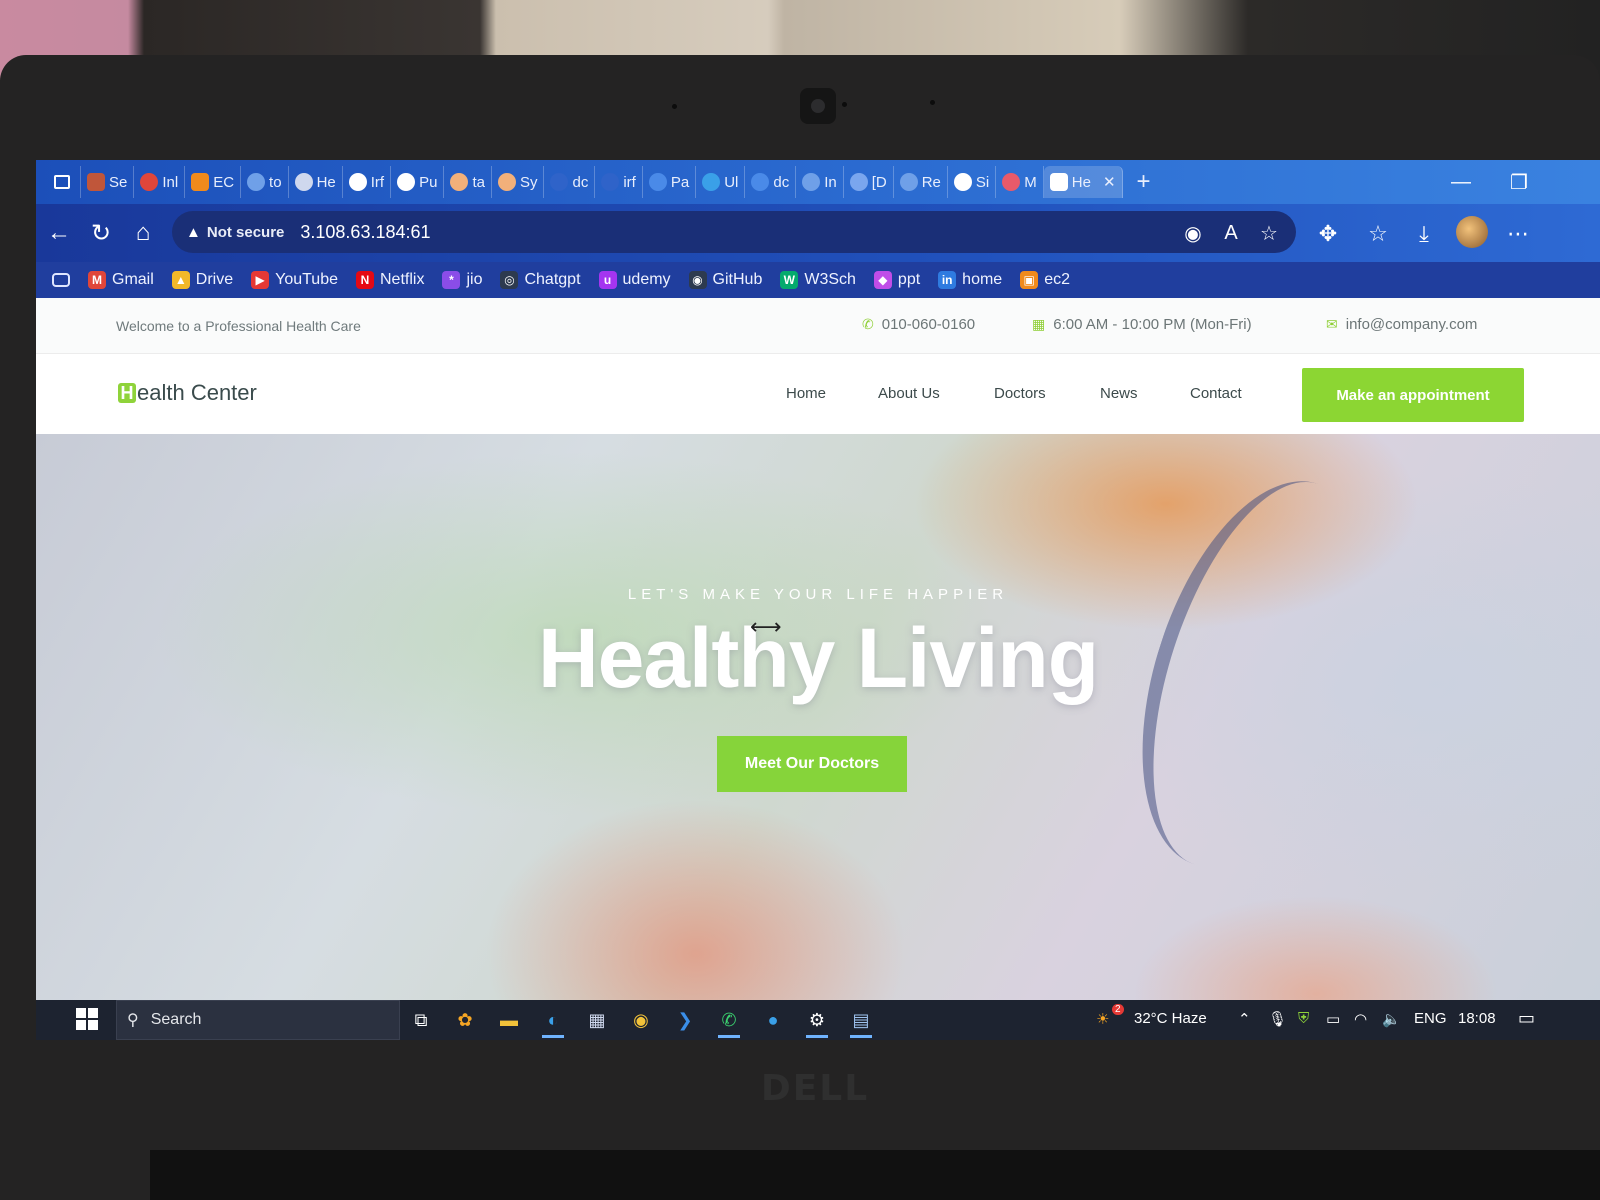 The image size is (1600, 1200). What do you see at coordinates (634, 280) in the screenshot?
I see `bookmark-udemy: u udemy` at bounding box center [634, 280].